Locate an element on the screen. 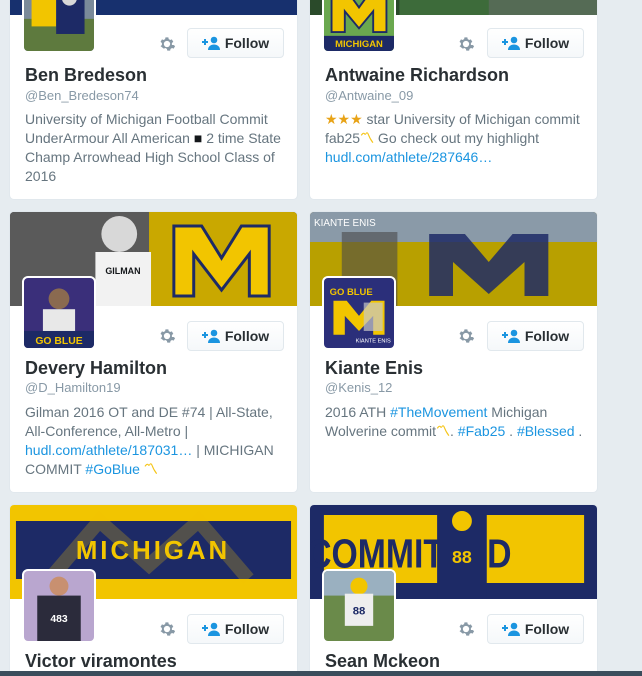 This screenshot has height=676, width=642. handle: @Ben_Bredeson74 is located at coordinates (82, 95).